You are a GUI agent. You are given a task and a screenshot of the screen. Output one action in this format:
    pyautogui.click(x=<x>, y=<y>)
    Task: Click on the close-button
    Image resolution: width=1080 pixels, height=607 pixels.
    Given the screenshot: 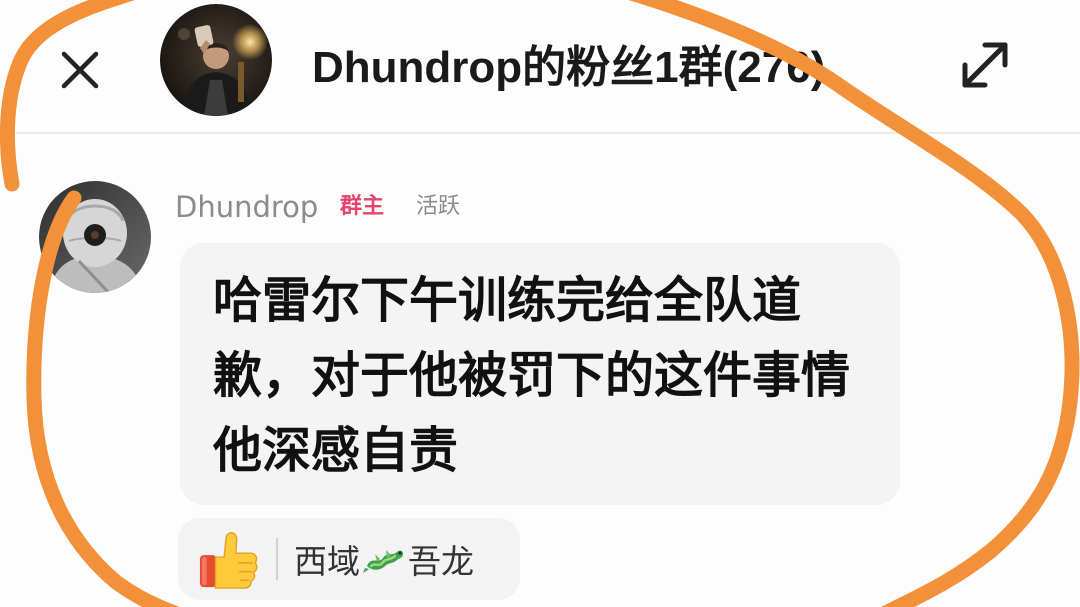 What is the action you would take?
    pyautogui.click(x=80, y=70)
    